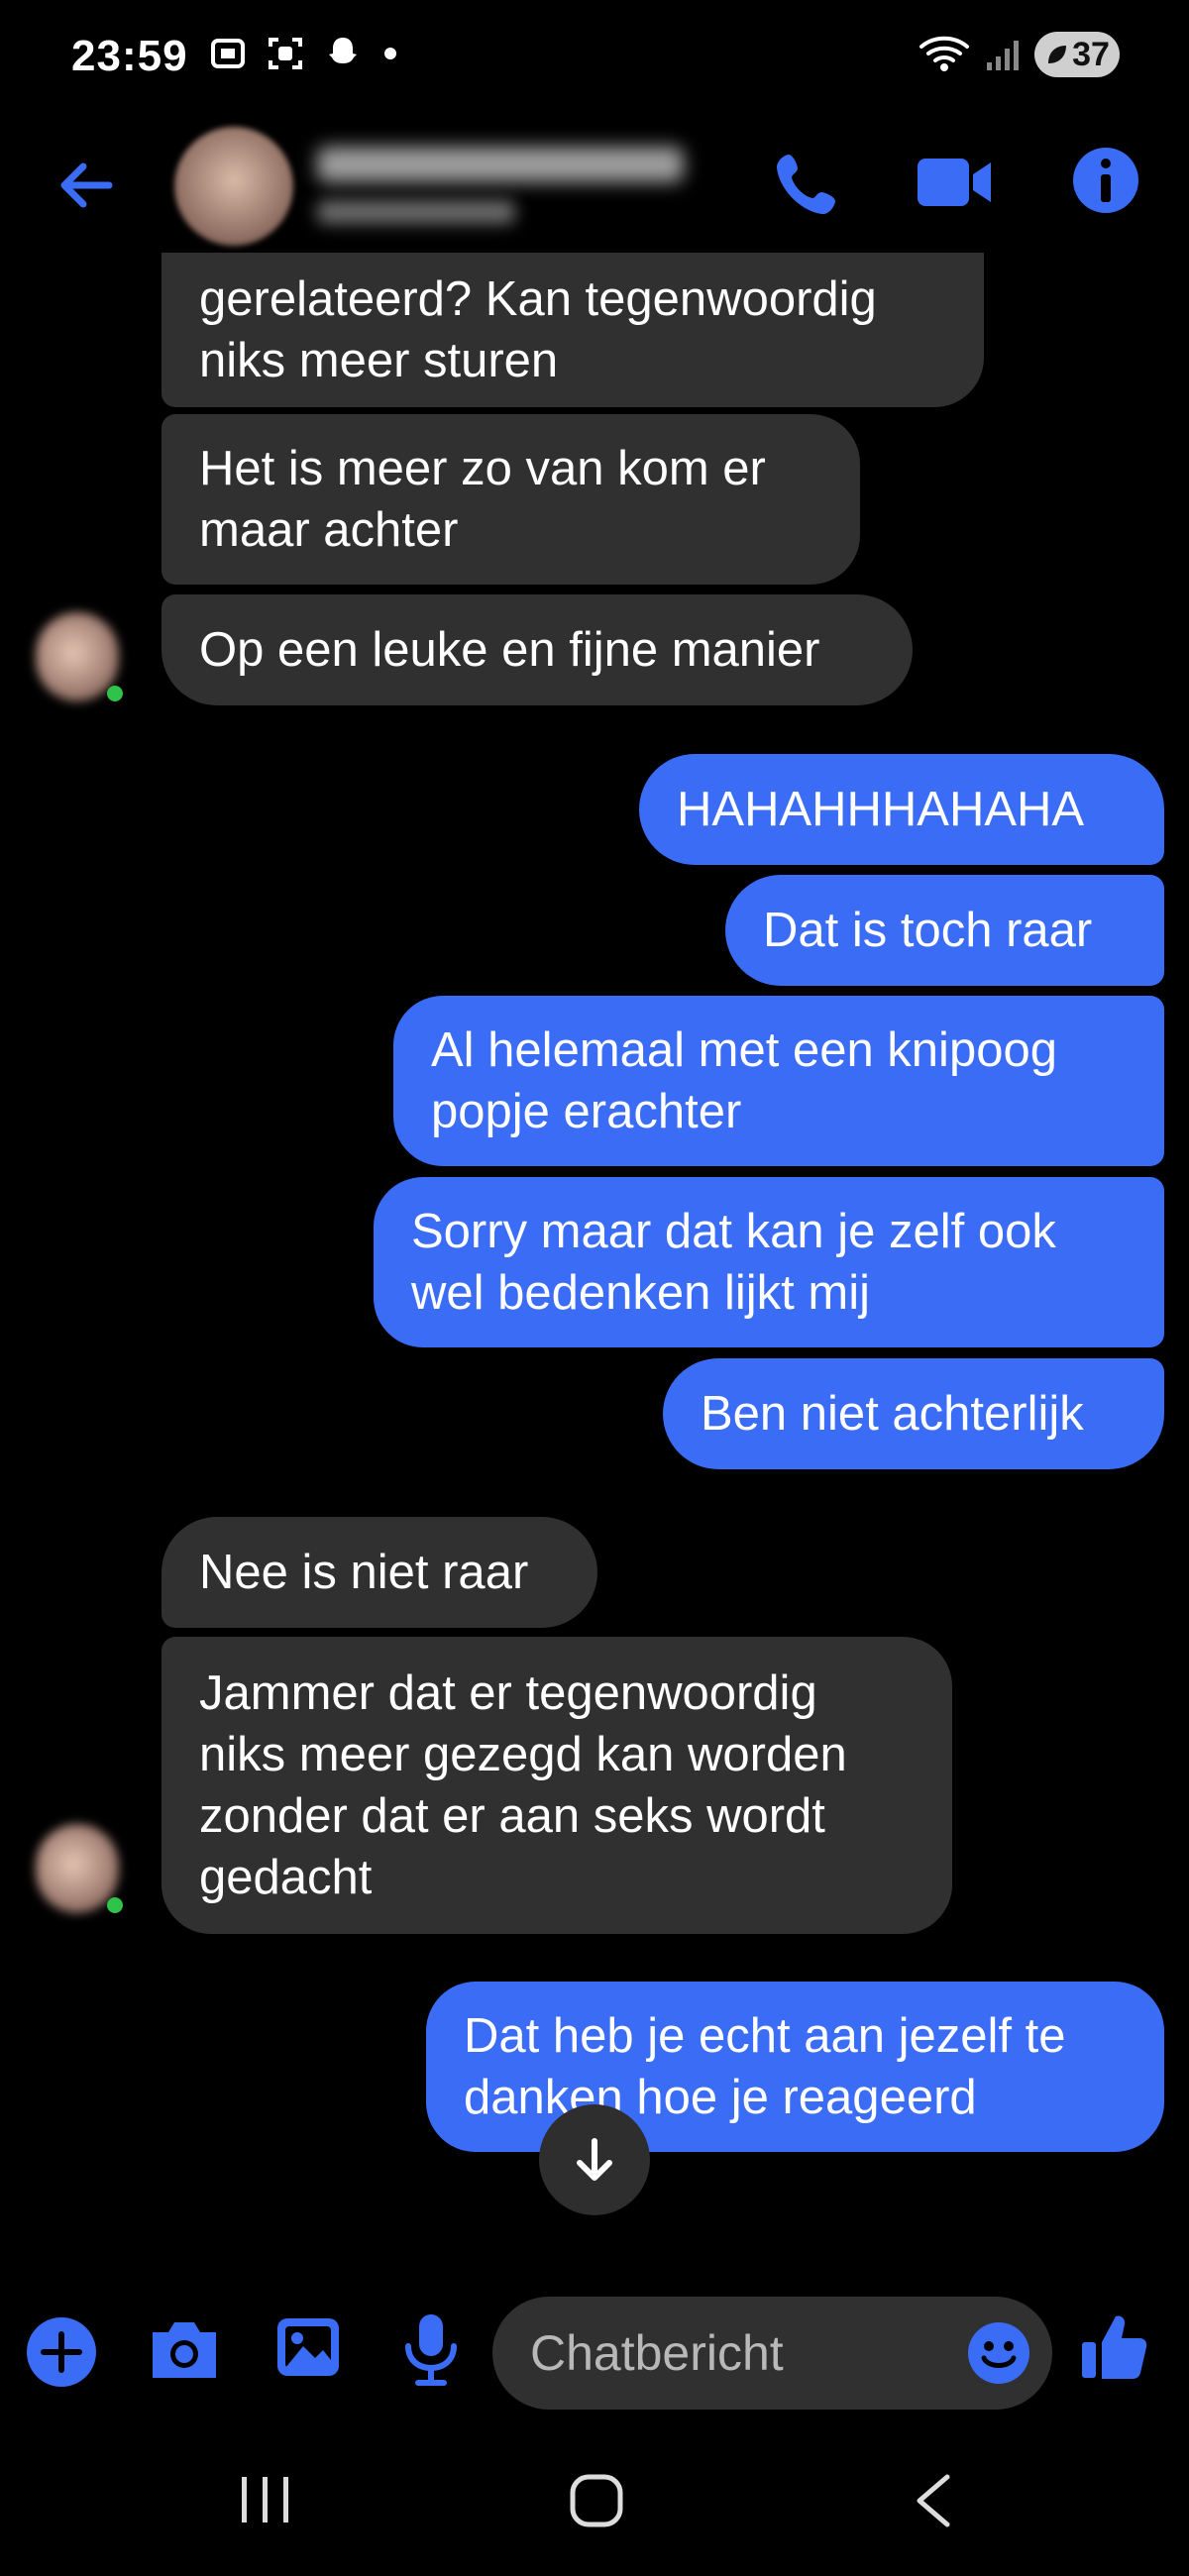 This screenshot has height=2576, width=1189. I want to click on status-bar: 23:59 37, so click(594, 59).